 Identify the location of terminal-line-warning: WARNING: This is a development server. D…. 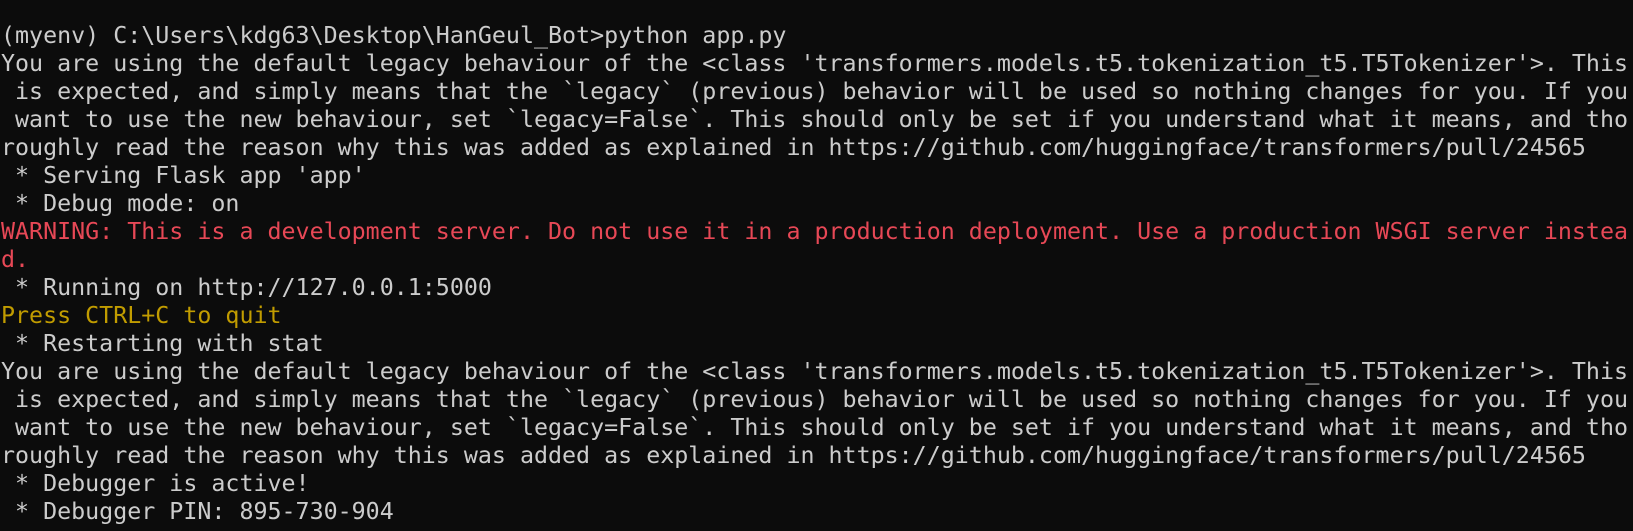
(815, 231).